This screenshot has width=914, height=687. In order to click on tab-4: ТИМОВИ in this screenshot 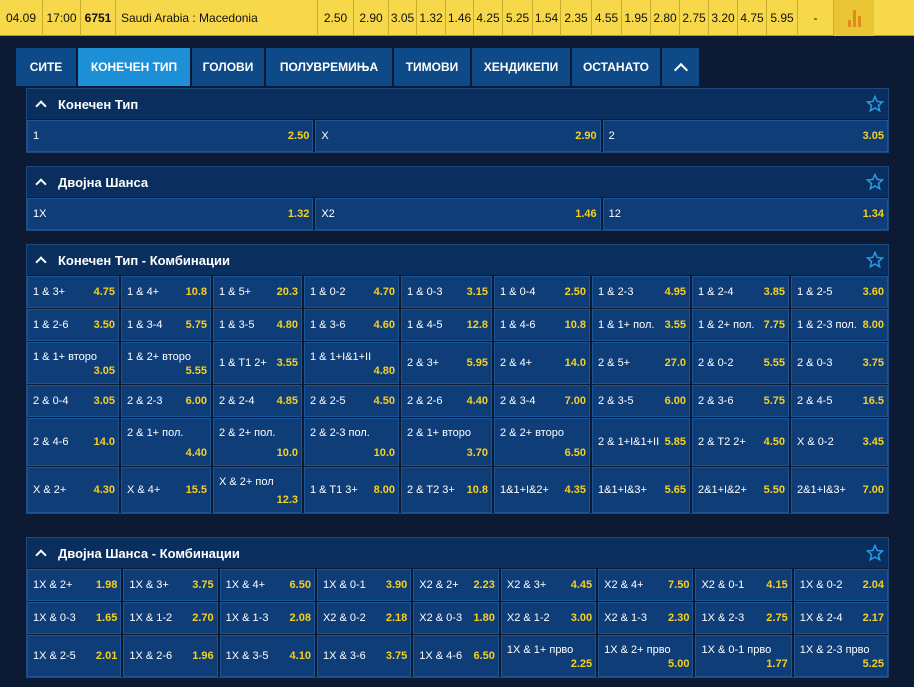, I will do `click(432, 67)`.